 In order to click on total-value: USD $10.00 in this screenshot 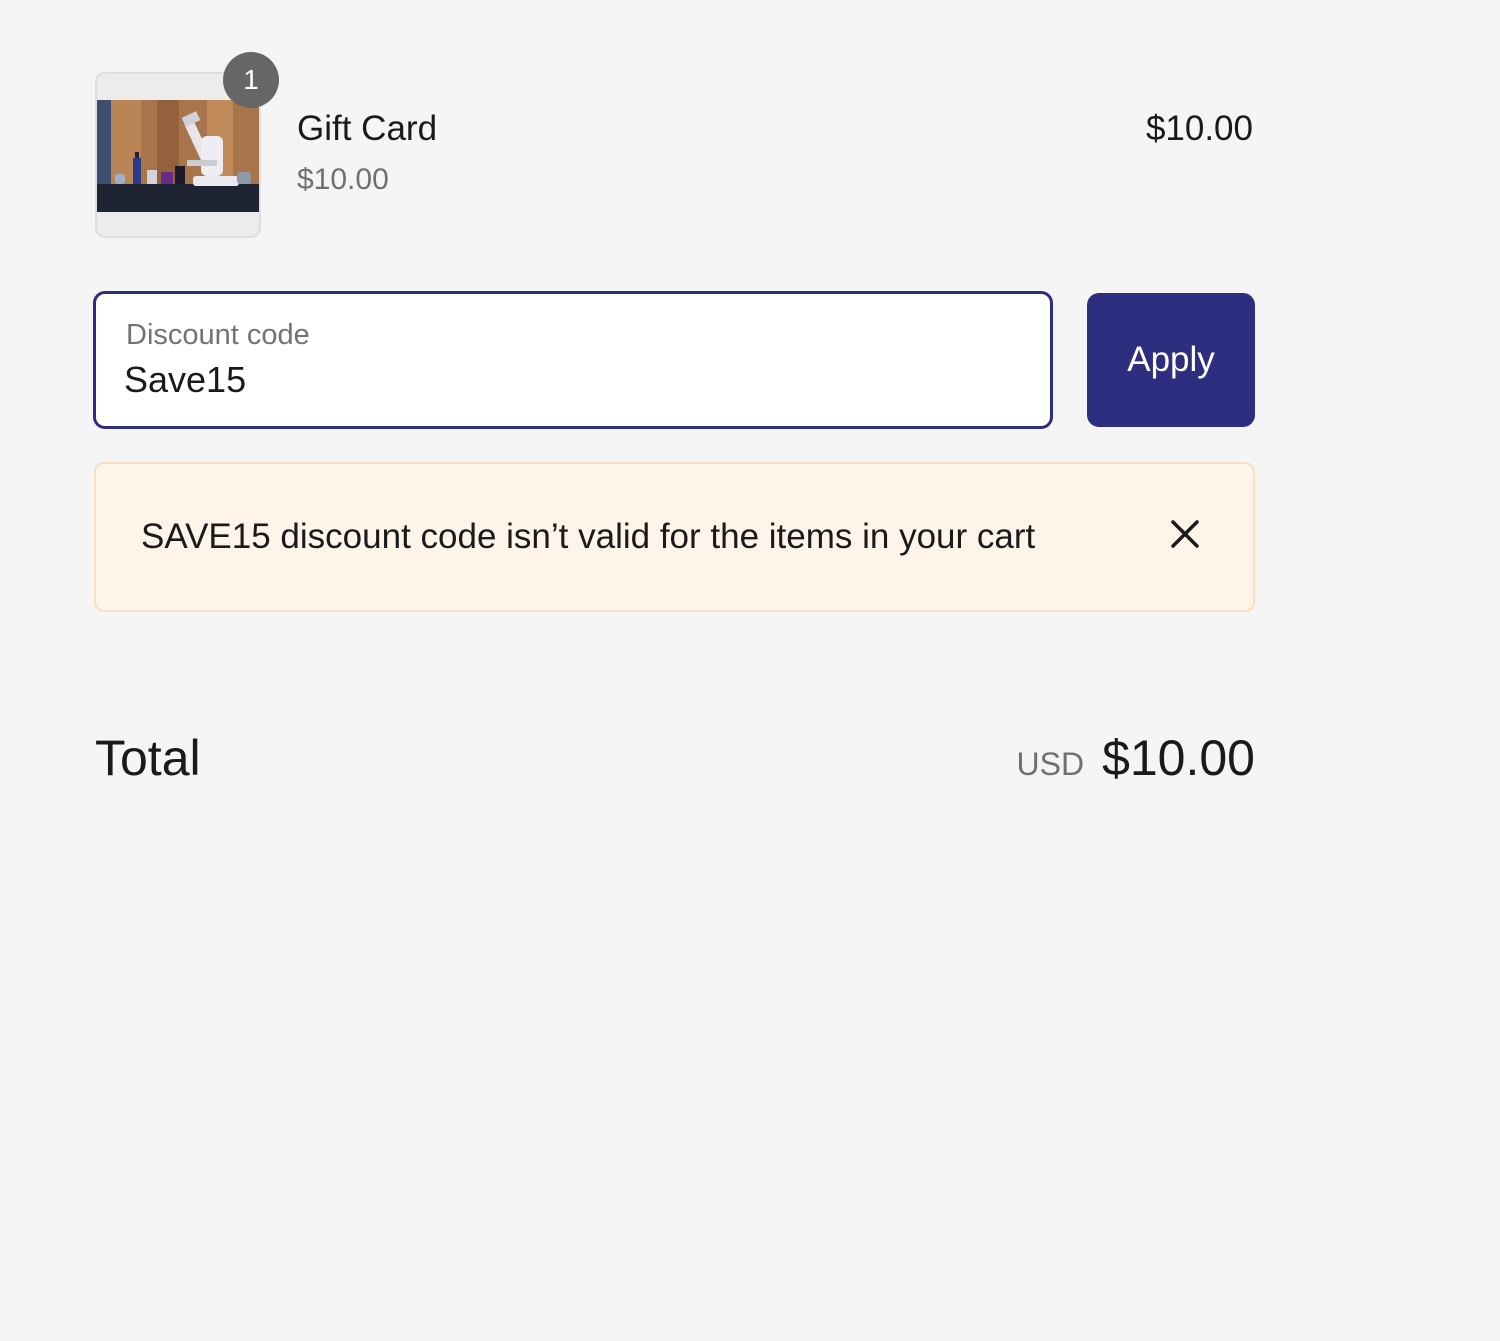, I will do `click(1136, 758)`.